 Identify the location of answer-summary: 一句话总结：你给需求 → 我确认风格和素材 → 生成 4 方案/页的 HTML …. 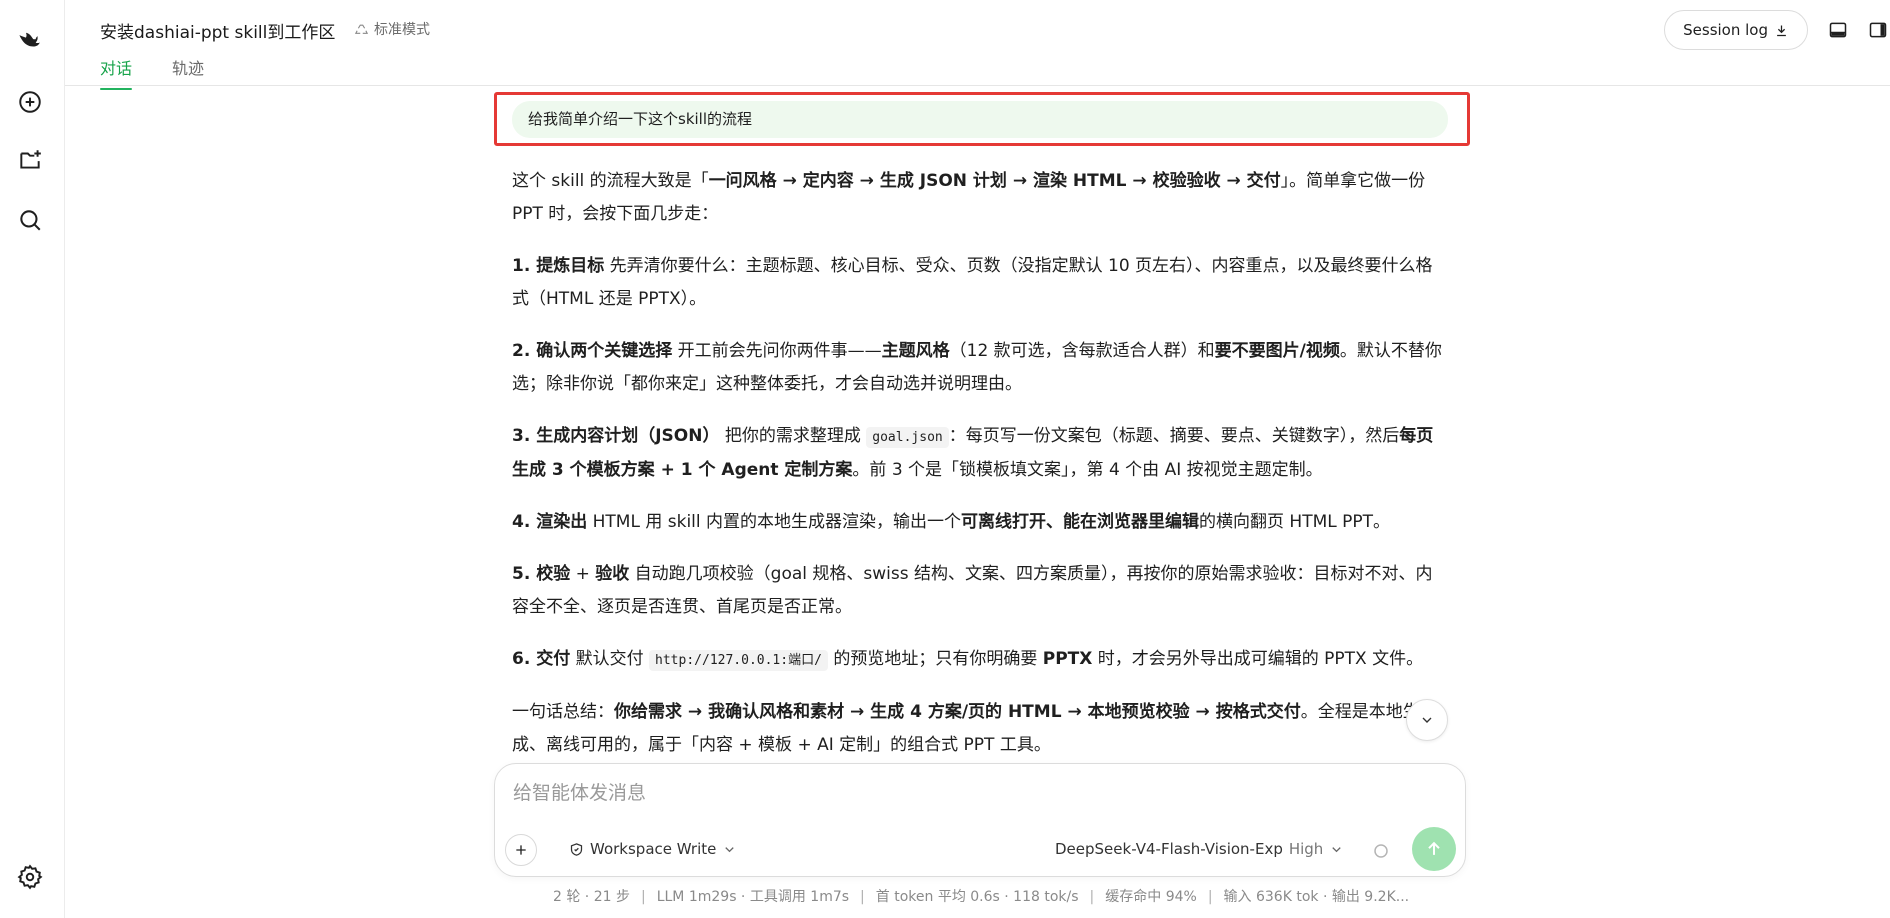
(966, 728).